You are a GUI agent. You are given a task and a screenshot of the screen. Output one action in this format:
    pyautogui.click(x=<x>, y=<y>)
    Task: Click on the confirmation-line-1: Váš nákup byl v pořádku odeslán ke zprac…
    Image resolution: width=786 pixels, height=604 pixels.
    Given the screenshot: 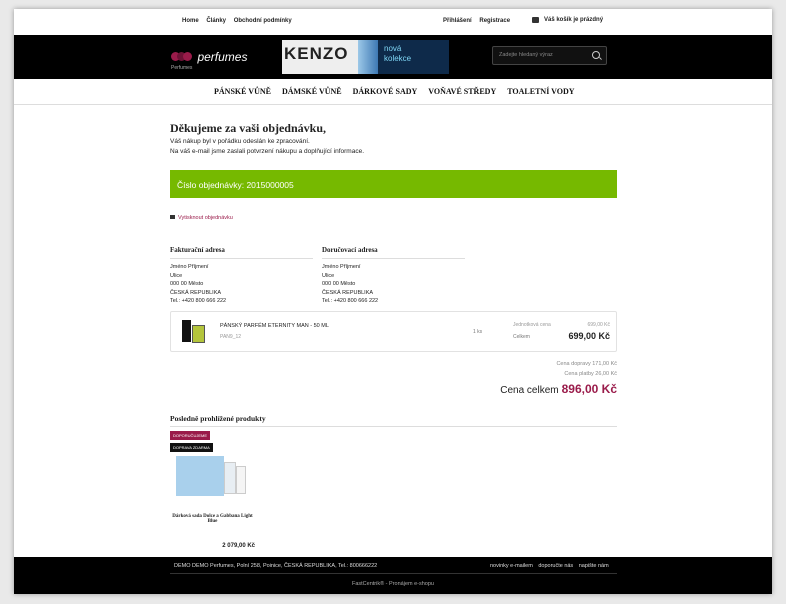 What is the action you would take?
    pyautogui.click(x=240, y=141)
    